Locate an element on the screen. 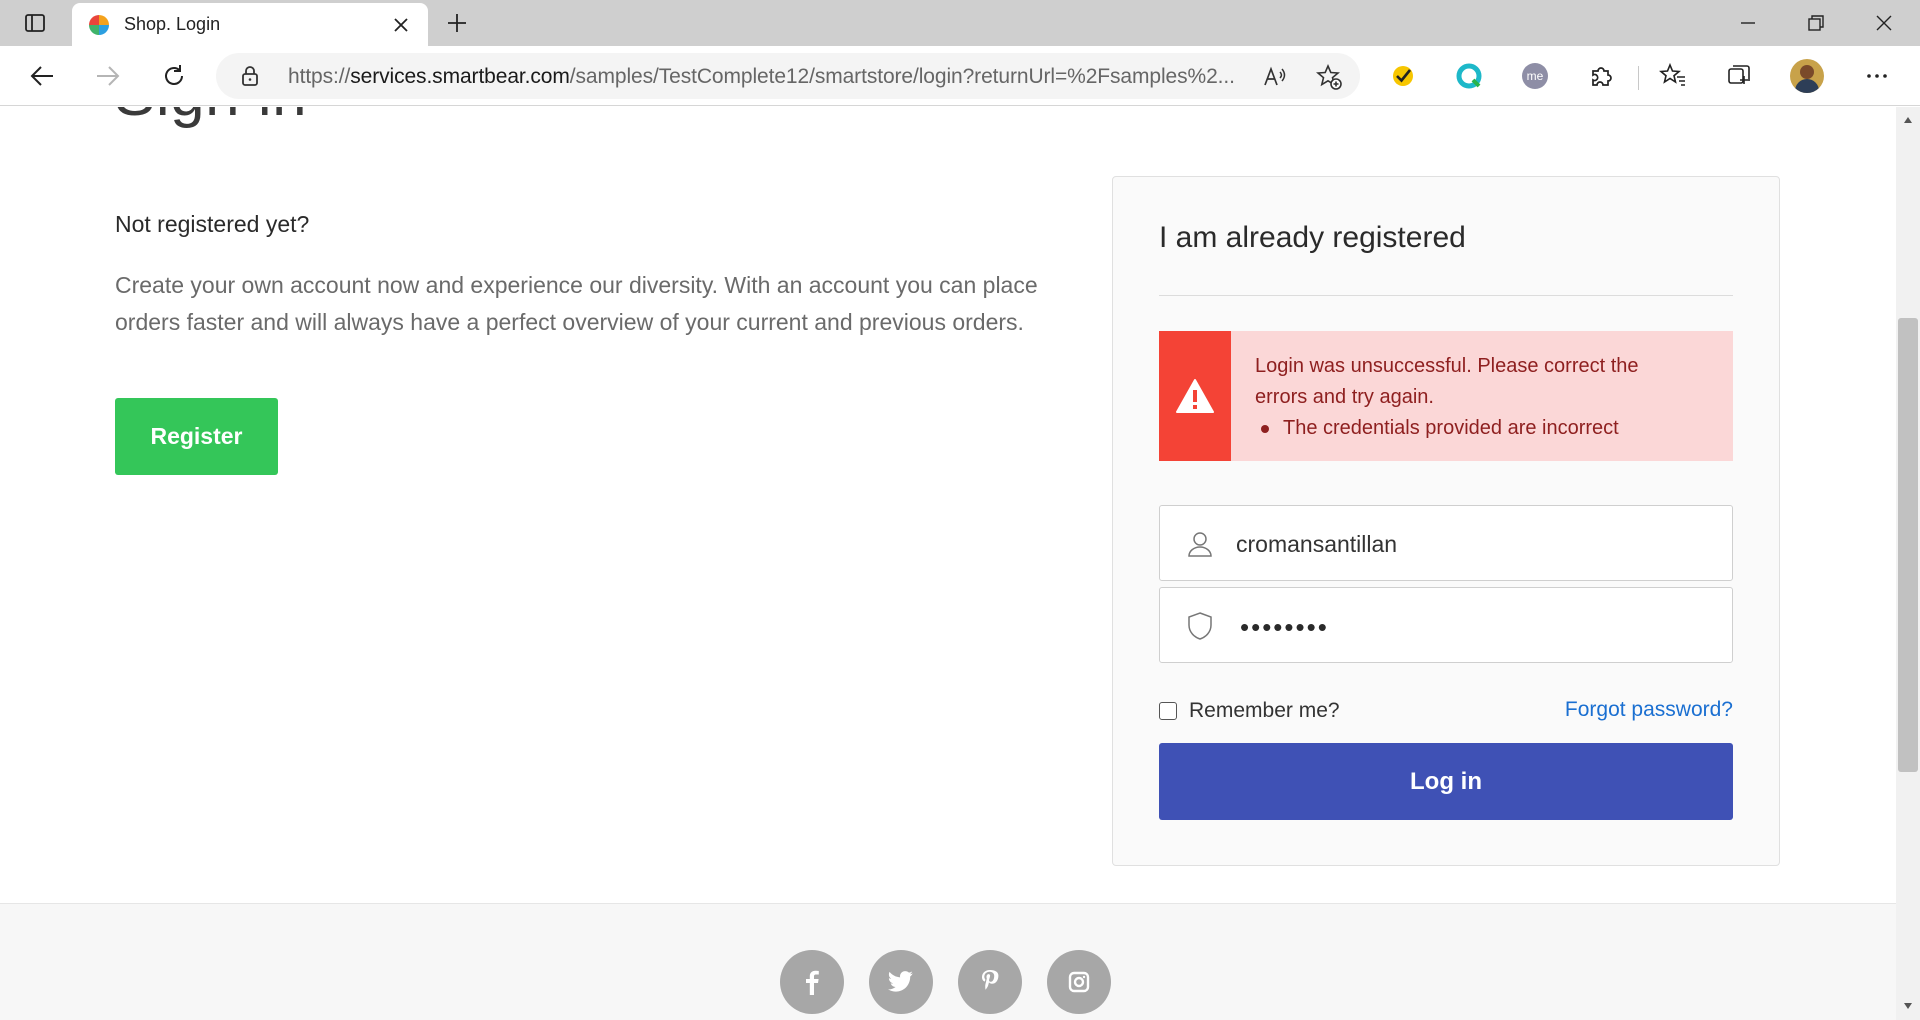 This screenshot has height=1020, width=1920. minimize-icon is located at coordinates (1748, 23).